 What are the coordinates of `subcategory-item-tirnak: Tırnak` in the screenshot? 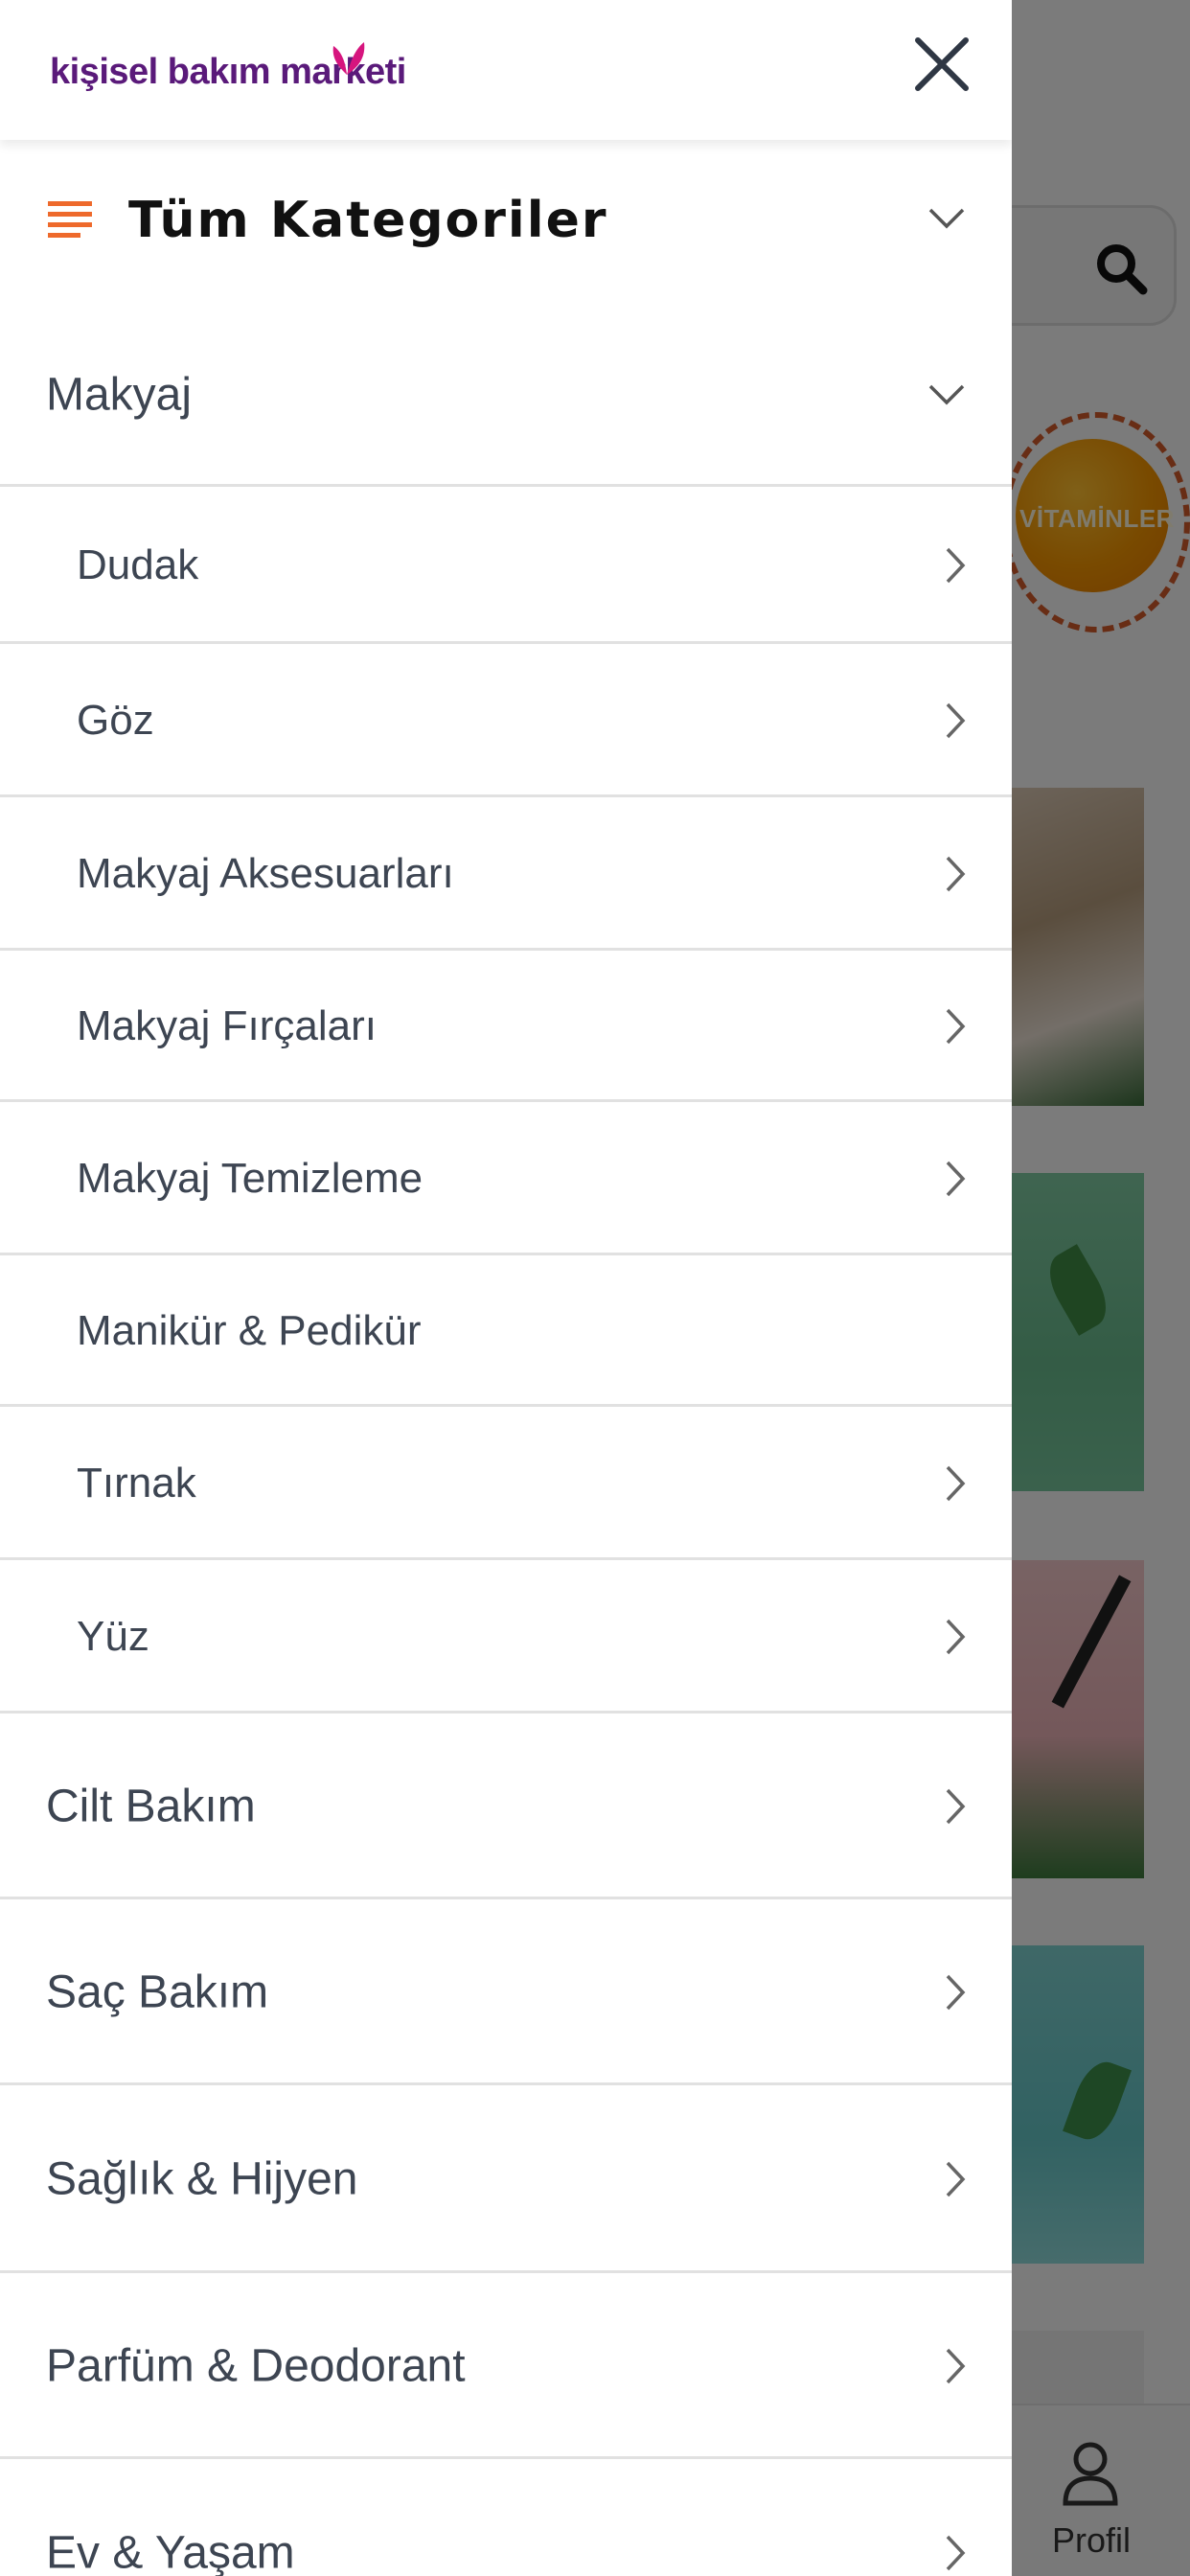 It's located at (506, 1483).